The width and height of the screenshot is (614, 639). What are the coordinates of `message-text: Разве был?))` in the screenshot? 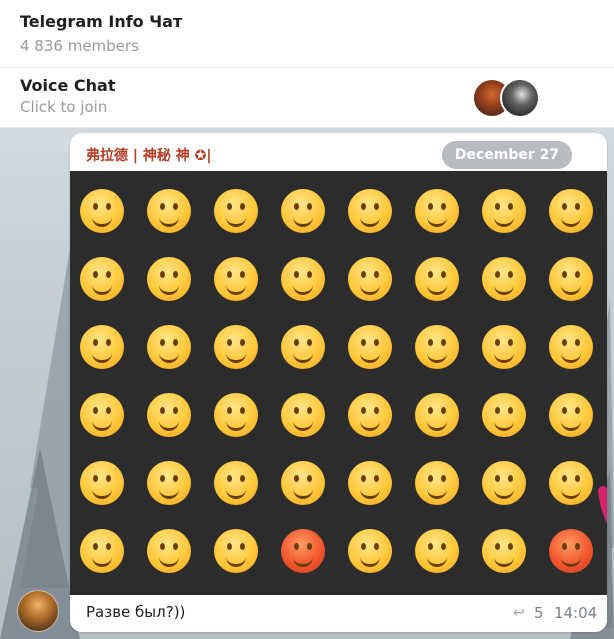 It's located at (136, 612).